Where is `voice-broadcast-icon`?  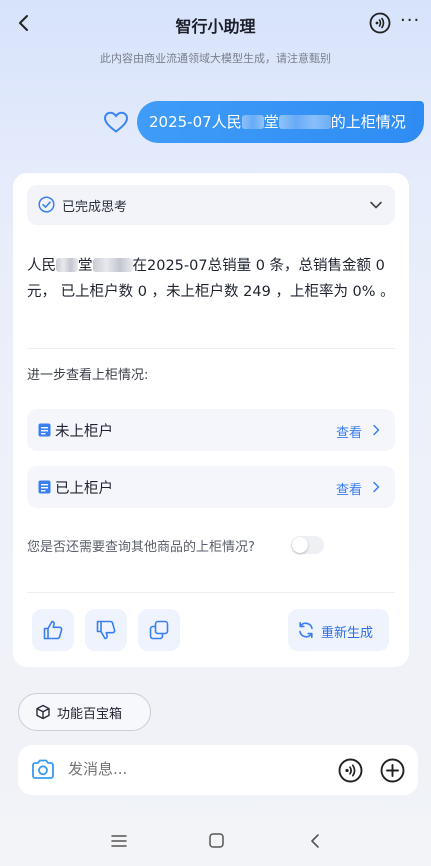 voice-broadcast-icon is located at coordinates (380, 23).